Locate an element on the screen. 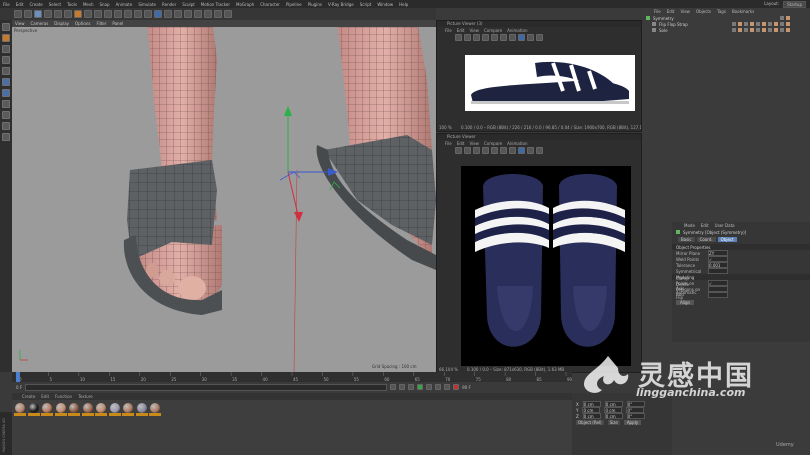 This screenshot has width=810, height=455. stop-icon is located at coordinates (539, 150).